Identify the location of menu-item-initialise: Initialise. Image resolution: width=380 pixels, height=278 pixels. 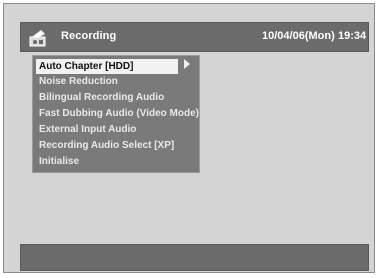
(57, 161).